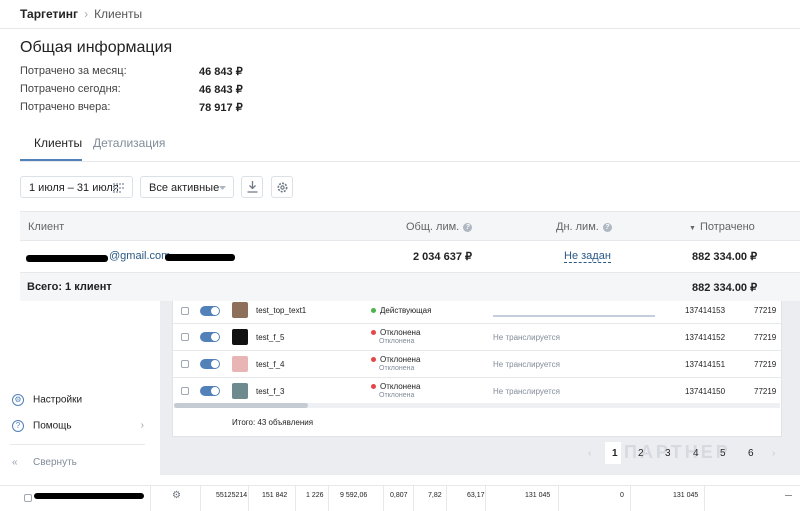 The height and width of the screenshot is (511, 800). Describe the element at coordinates (589, 453) in the screenshot. I see `page-prev-icon: ‹` at that location.